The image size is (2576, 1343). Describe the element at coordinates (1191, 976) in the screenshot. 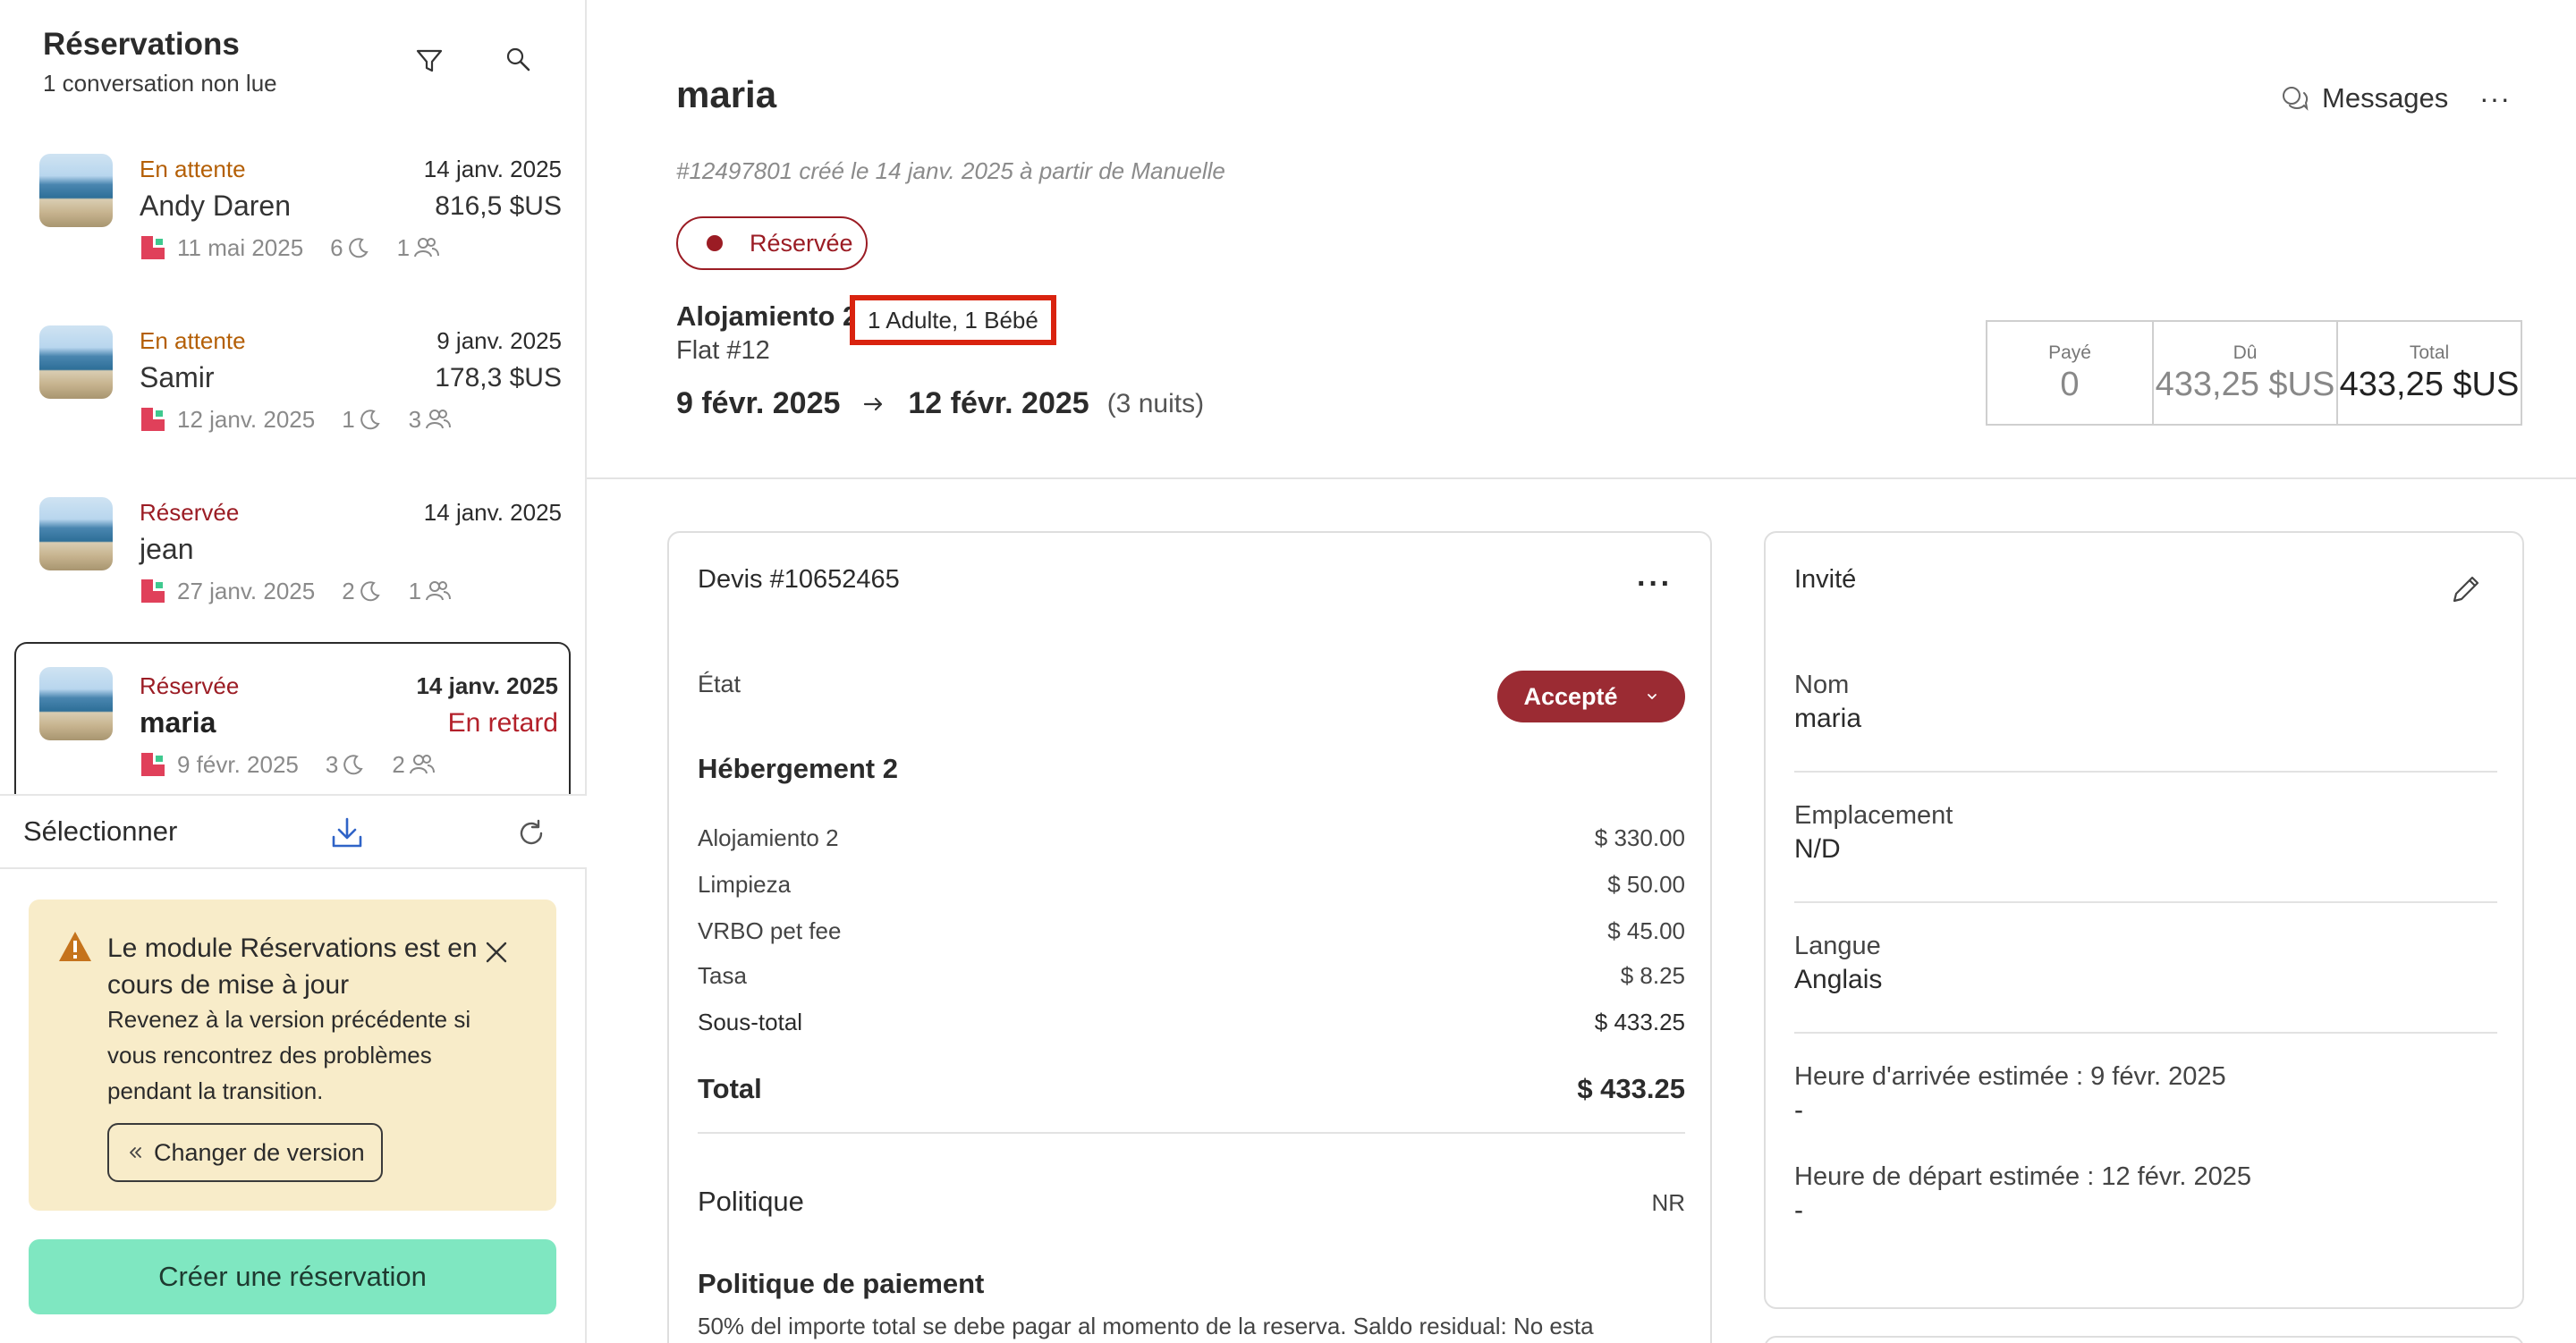

I see `line-item: Tasa $ 8.25` at that location.